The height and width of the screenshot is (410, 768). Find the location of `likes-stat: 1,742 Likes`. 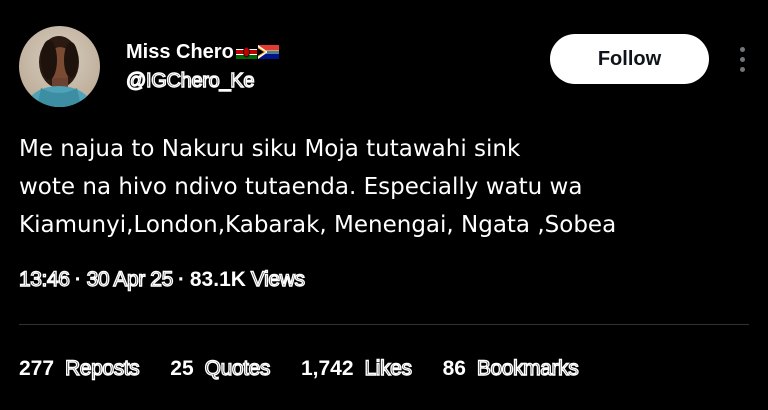

likes-stat: 1,742 Likes is located at coordinates (356, 369).